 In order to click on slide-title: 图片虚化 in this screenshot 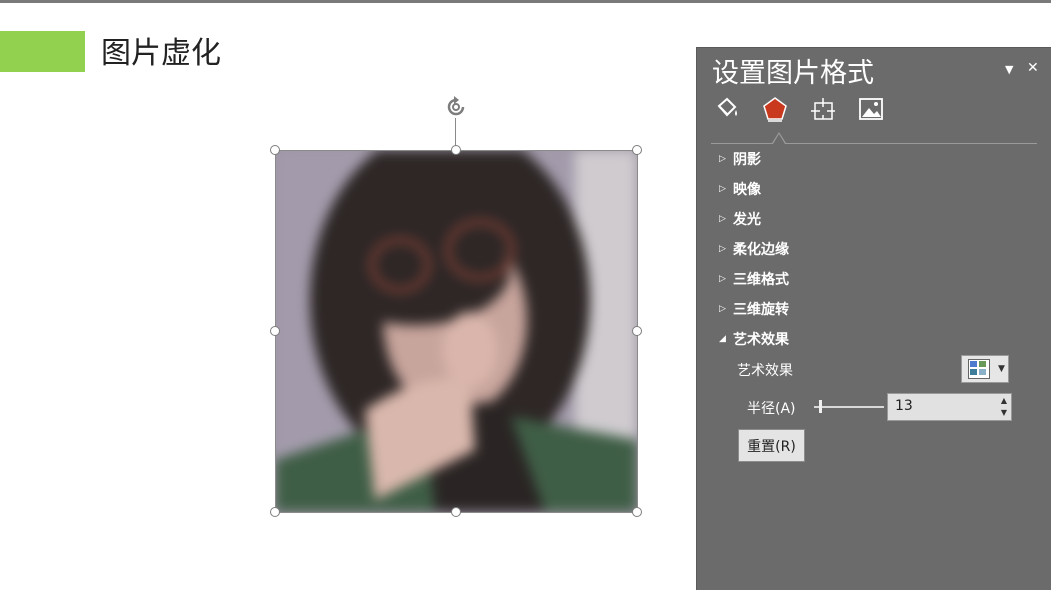, I will do `click(161, 54)`.